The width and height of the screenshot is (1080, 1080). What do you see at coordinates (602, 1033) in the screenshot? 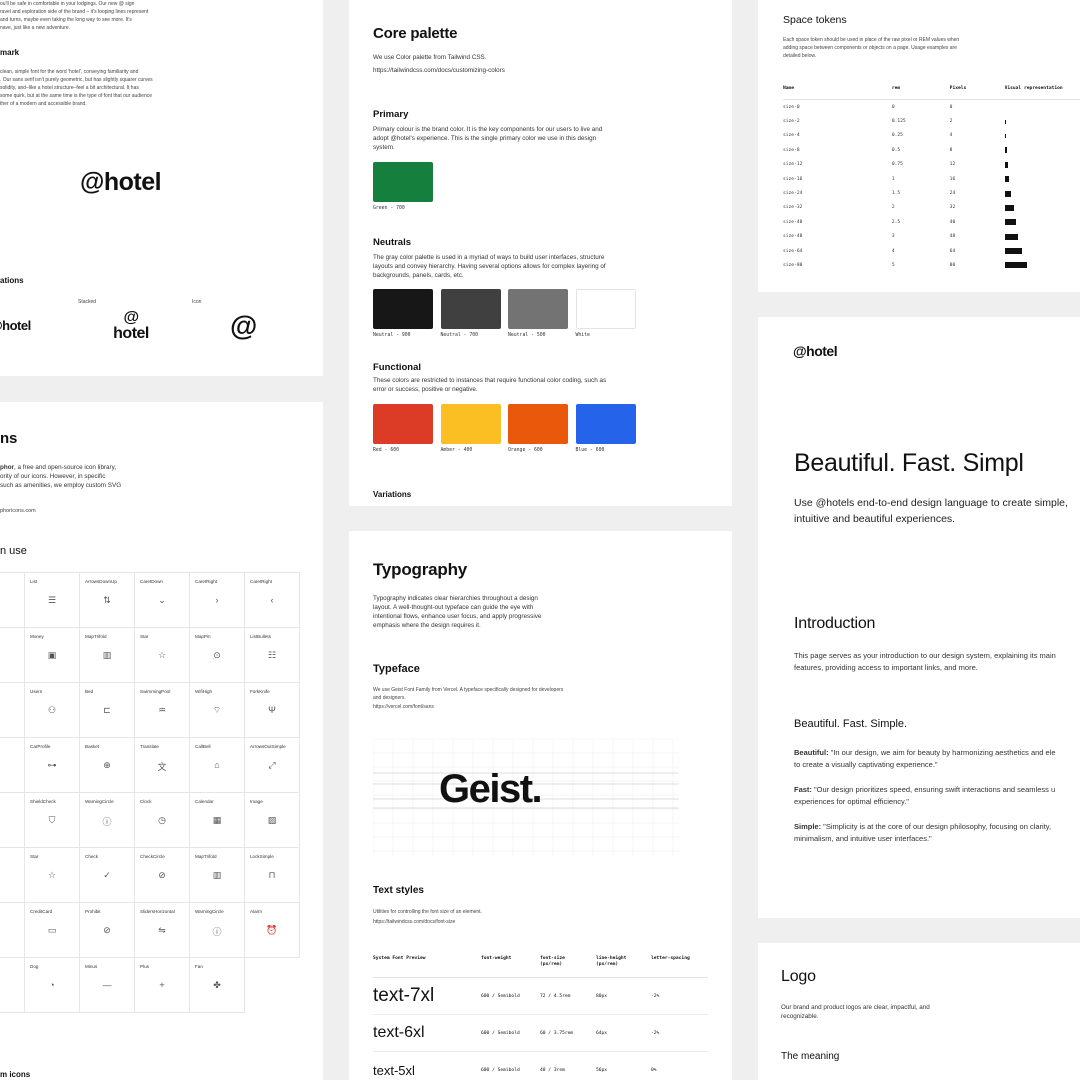
I see `text-style-lh: 64px` at bounding box center [602, 1033].